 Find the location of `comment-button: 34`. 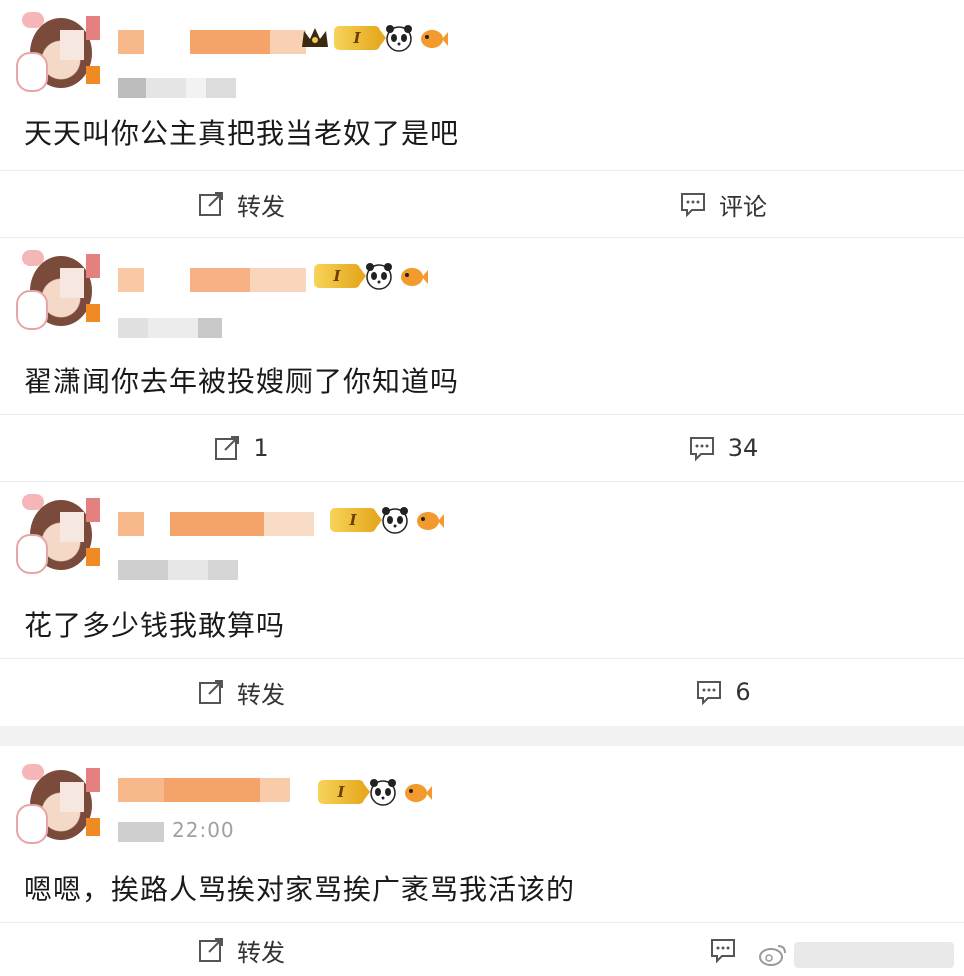

comment-button: 34 is located at coordinates (723, 448).